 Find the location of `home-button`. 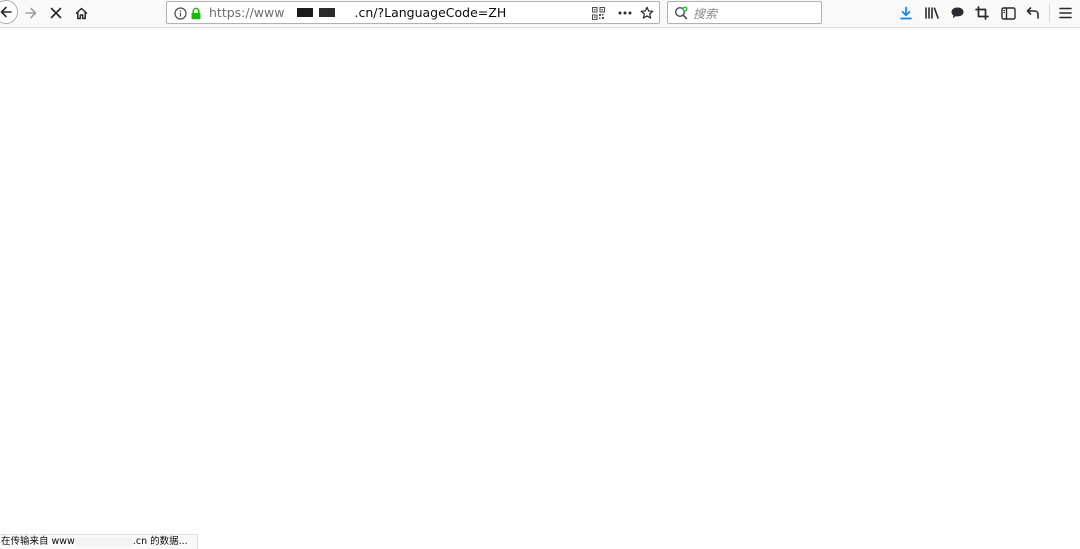

home-button is located at coordinates (81, 13).